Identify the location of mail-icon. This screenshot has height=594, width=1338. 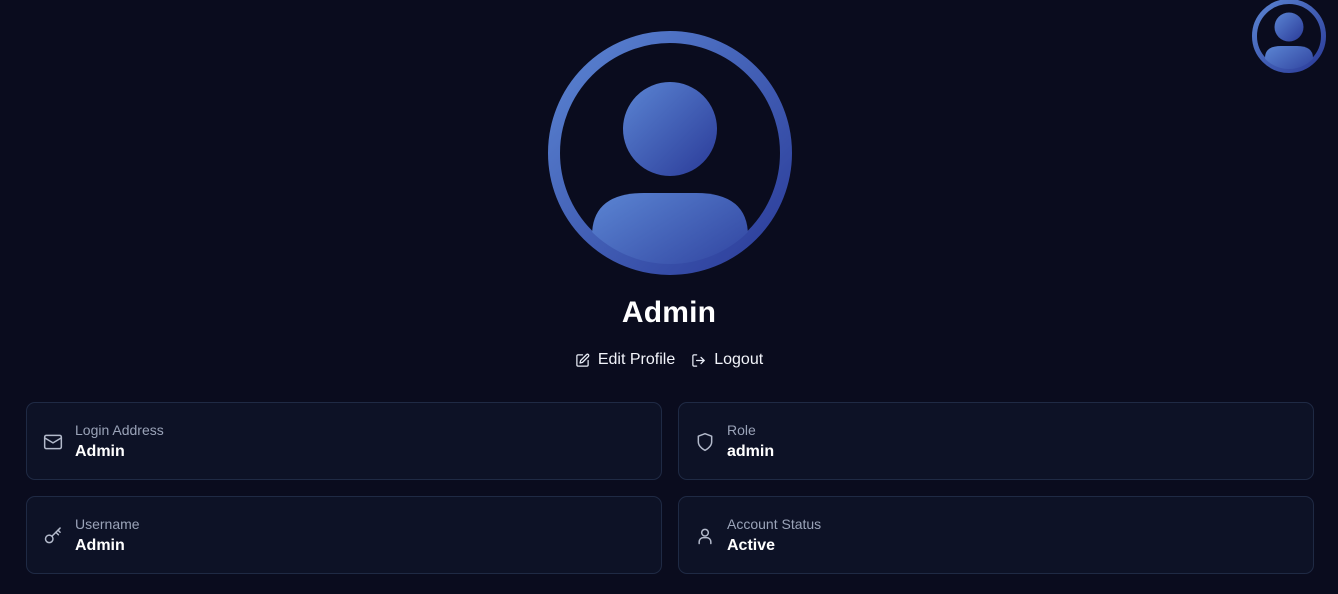
(53, 442).